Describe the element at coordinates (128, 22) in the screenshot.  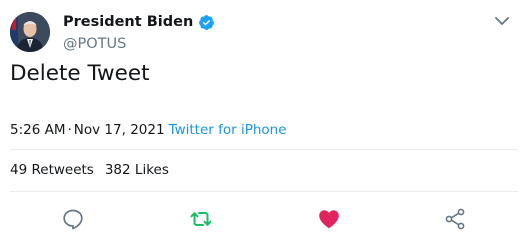
I see `author-display-name: President Biden` at that location.